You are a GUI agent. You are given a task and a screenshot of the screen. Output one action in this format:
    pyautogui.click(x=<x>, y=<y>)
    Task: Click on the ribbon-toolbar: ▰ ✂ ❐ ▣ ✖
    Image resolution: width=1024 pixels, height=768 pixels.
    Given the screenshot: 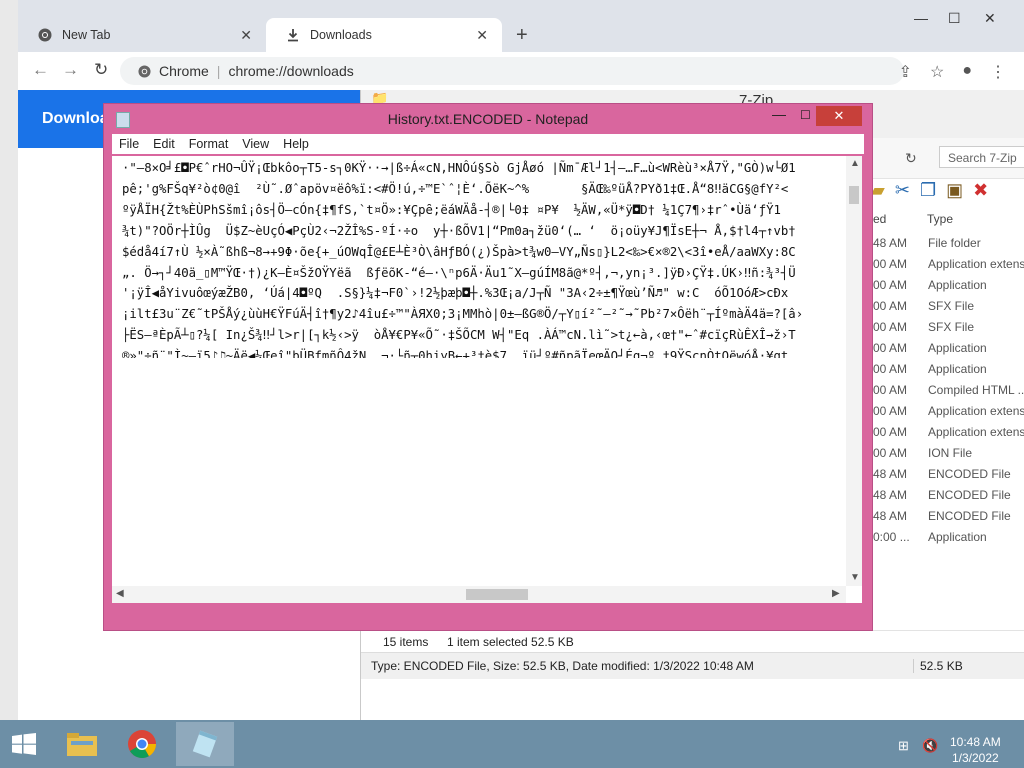 What is the action you would take?
    pyautogui.click(x=929, y=190)
    